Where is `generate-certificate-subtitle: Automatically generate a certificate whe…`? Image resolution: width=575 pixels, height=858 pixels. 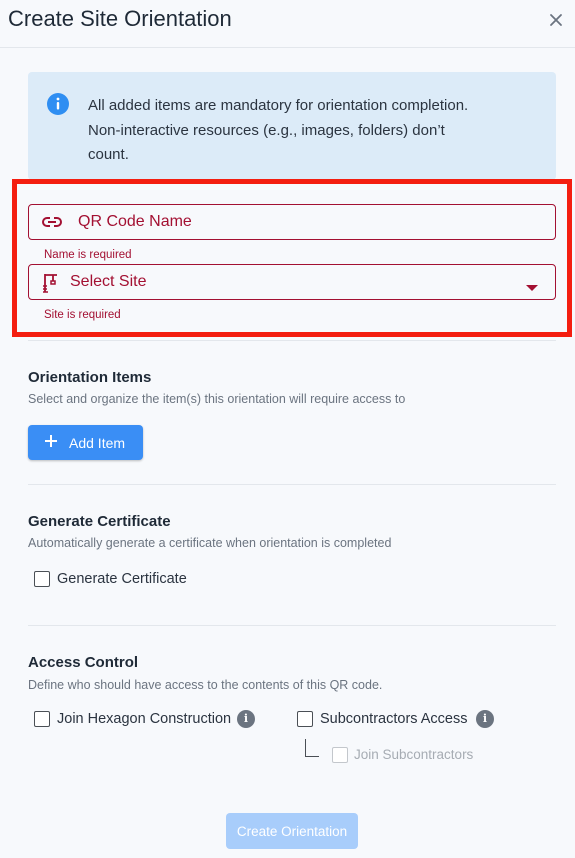
generate-certificate-subtitle: Automatically generate a certificate whe… is located at coordinates (210, 543).